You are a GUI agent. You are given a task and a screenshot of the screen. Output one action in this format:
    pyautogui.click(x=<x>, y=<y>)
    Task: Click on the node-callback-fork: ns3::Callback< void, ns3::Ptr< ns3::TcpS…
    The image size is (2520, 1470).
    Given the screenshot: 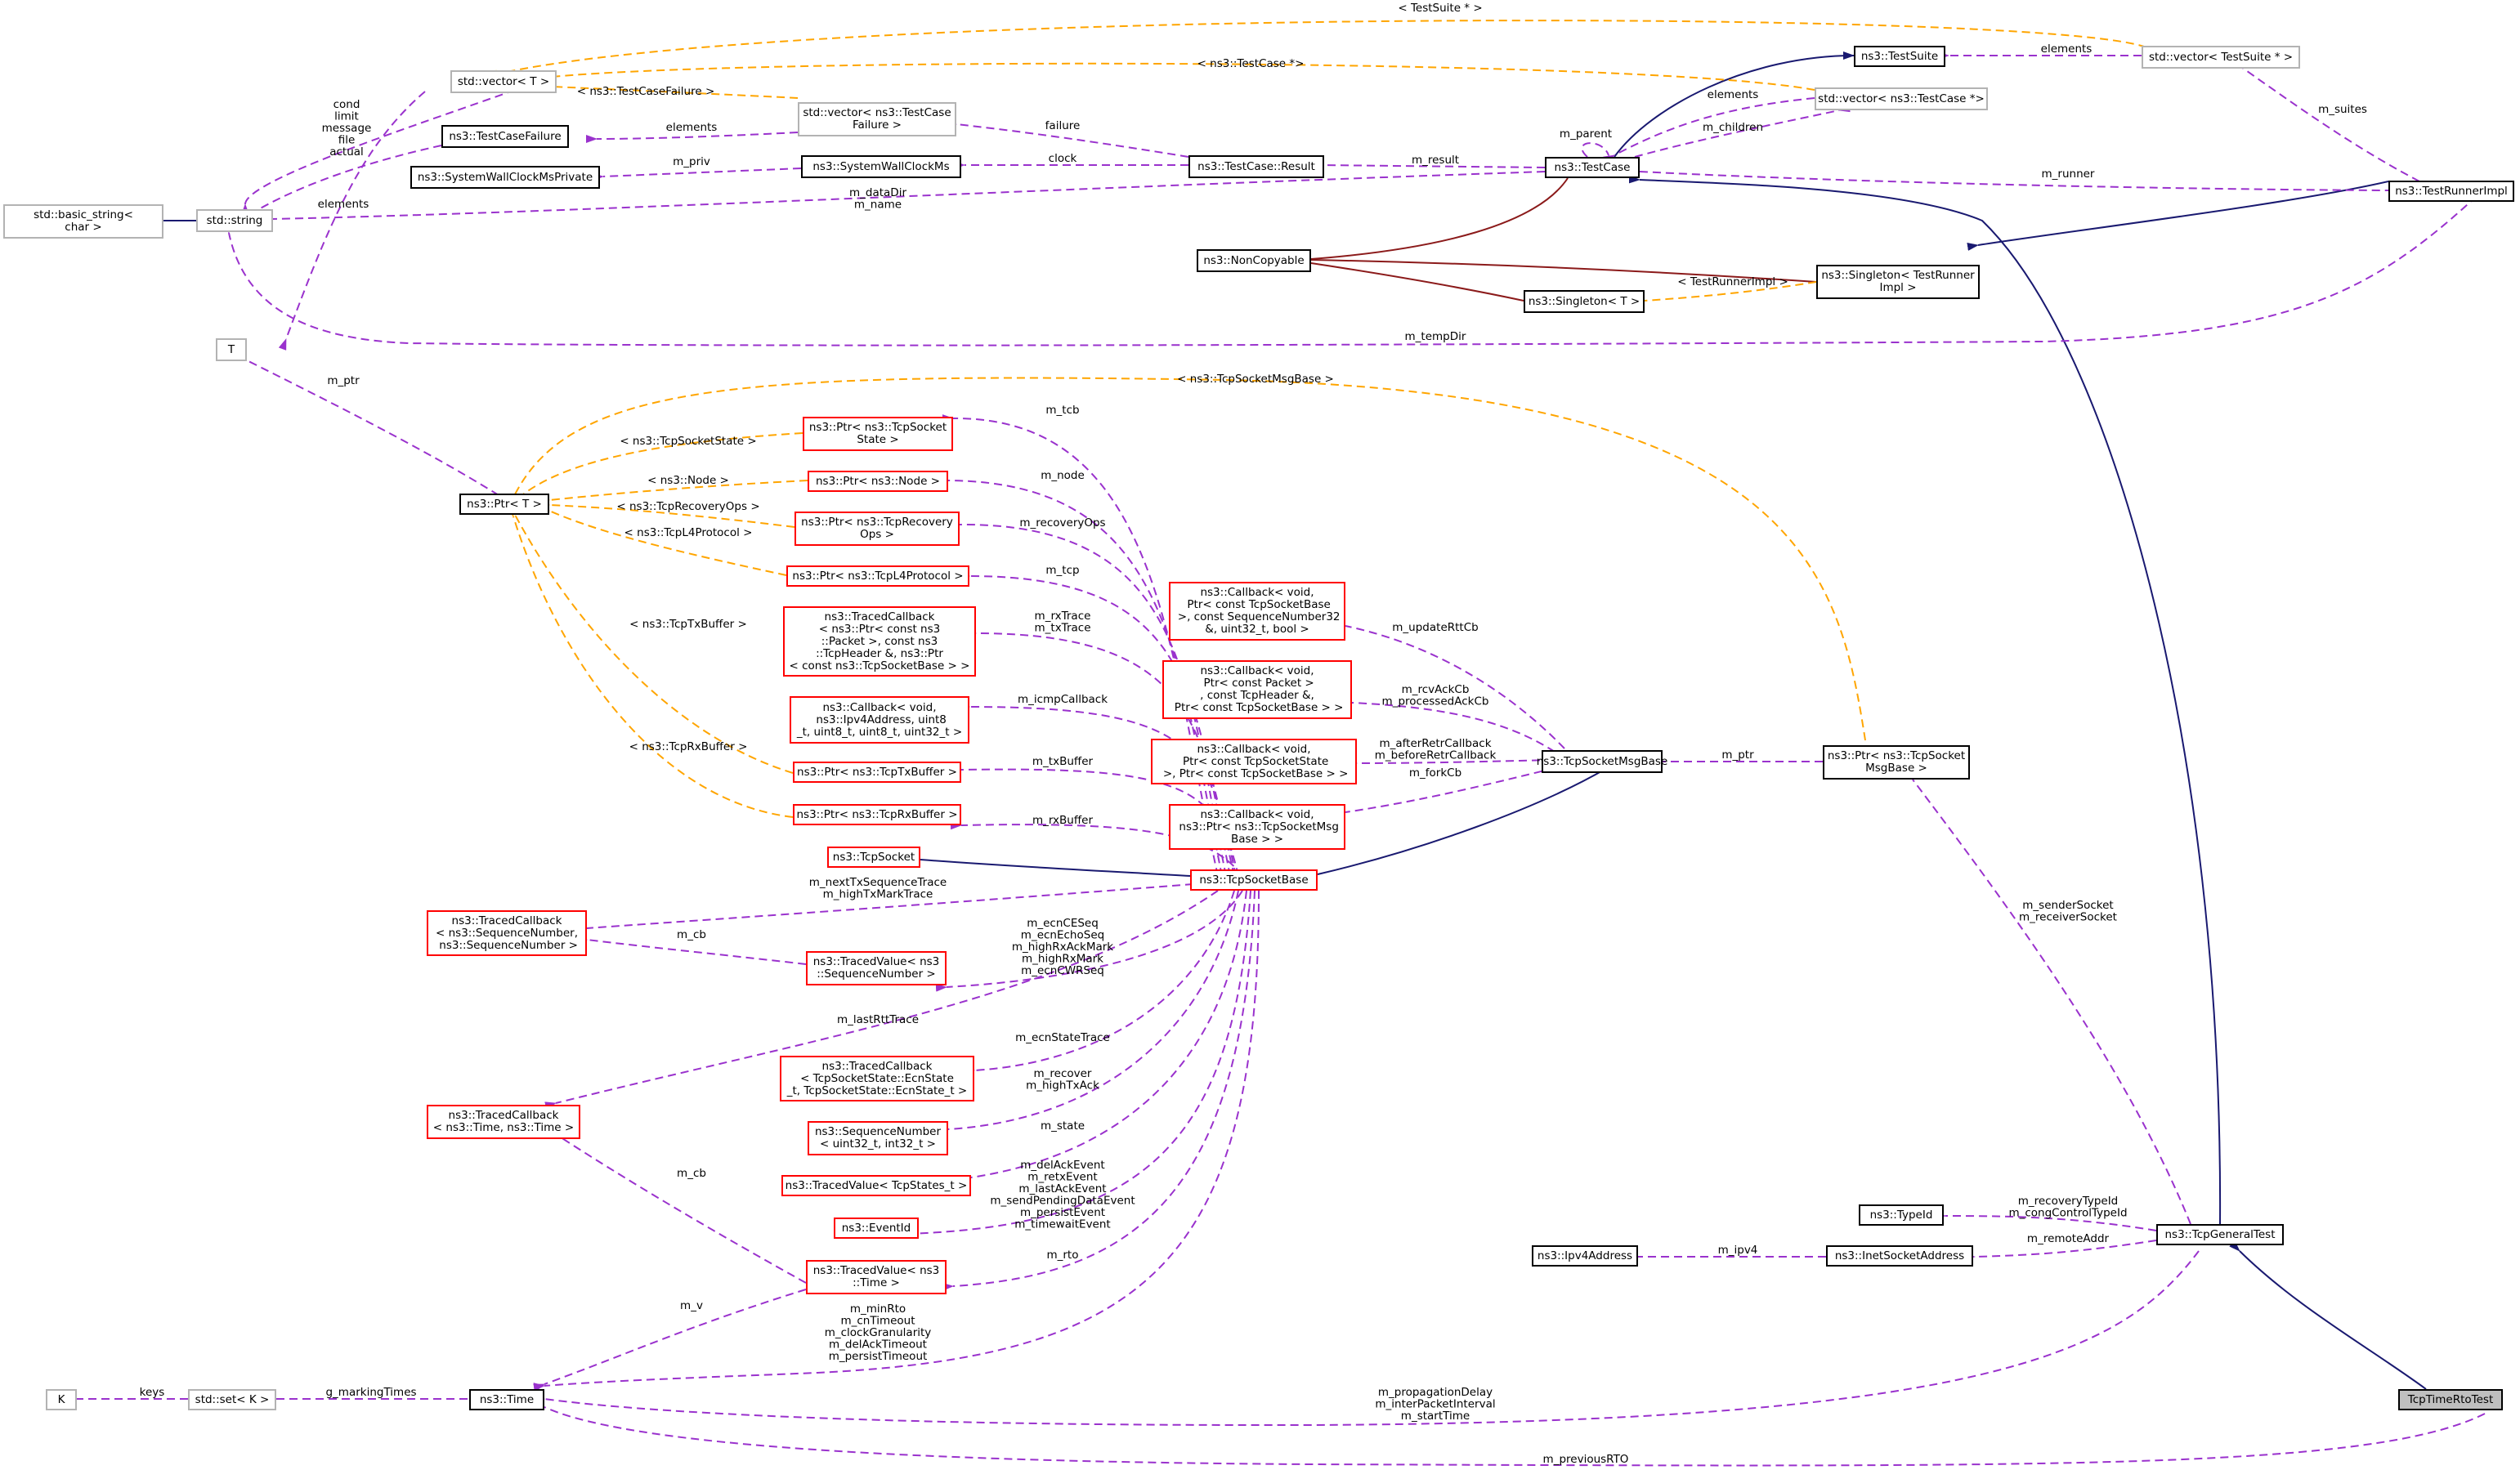 What is the action you would take?
    pyautogui.click(x=1257, y=827)
    